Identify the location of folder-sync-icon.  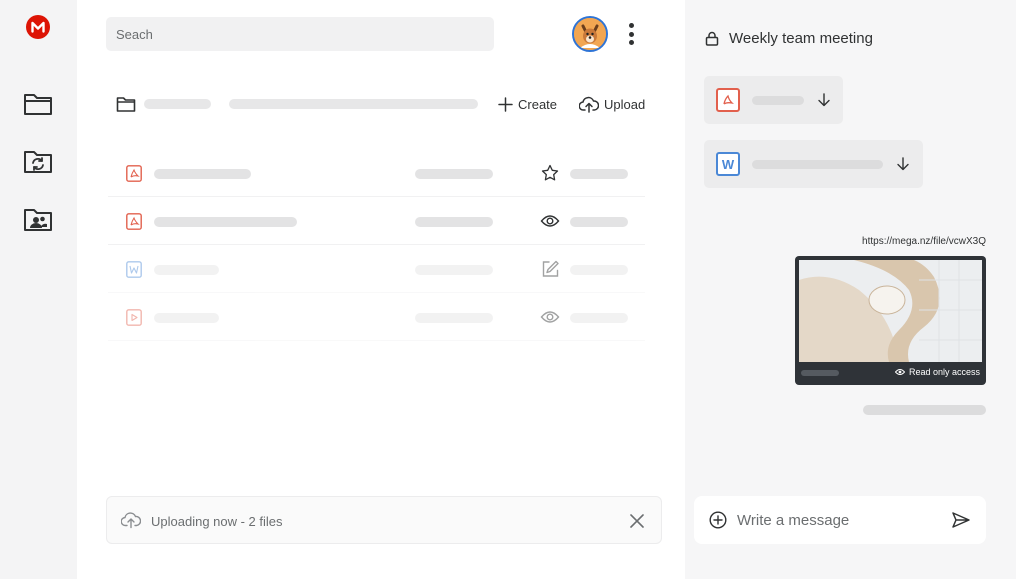
(38, 162).